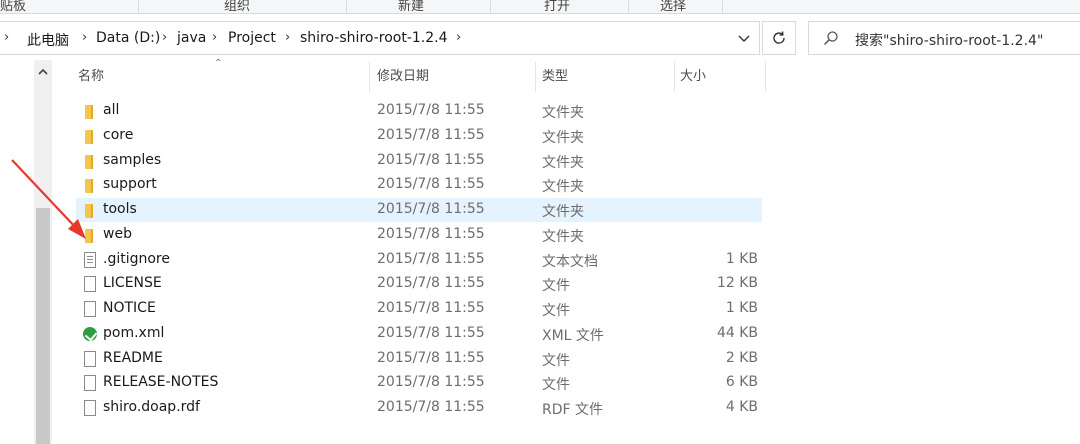 The image size is (1080, 444). I want to click on column-header-modified: 修改日期, so click(455, 77).